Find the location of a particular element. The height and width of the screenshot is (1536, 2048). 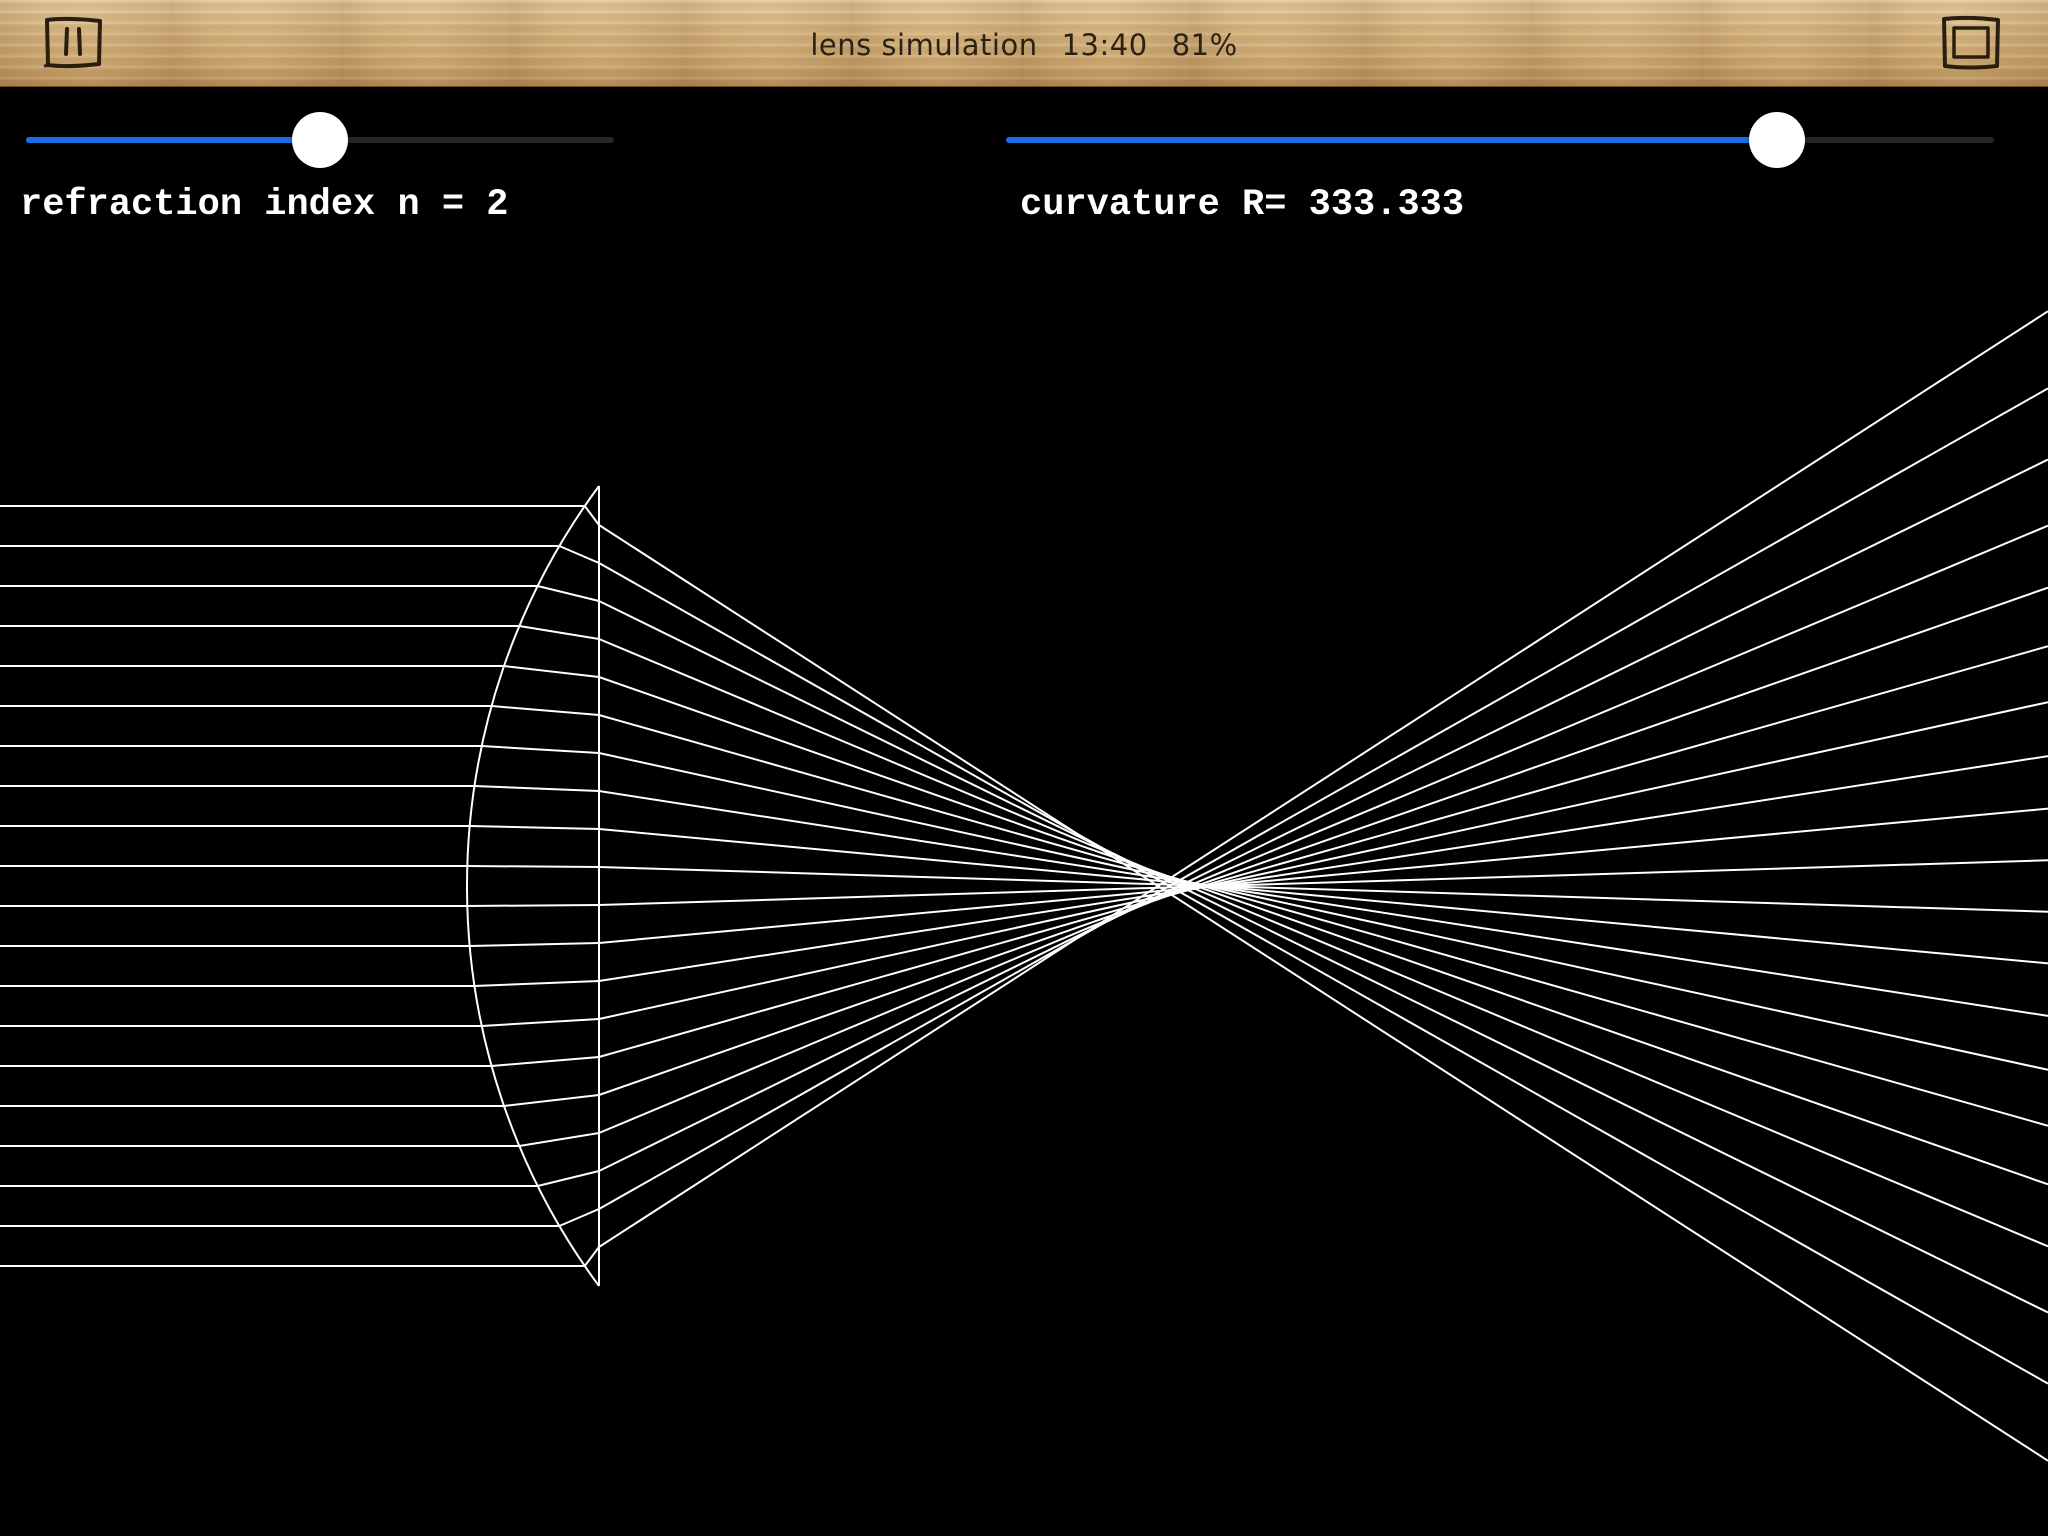

top-toolbar: lens simulation 13:40 81% is located at coordinates (1024, 43).